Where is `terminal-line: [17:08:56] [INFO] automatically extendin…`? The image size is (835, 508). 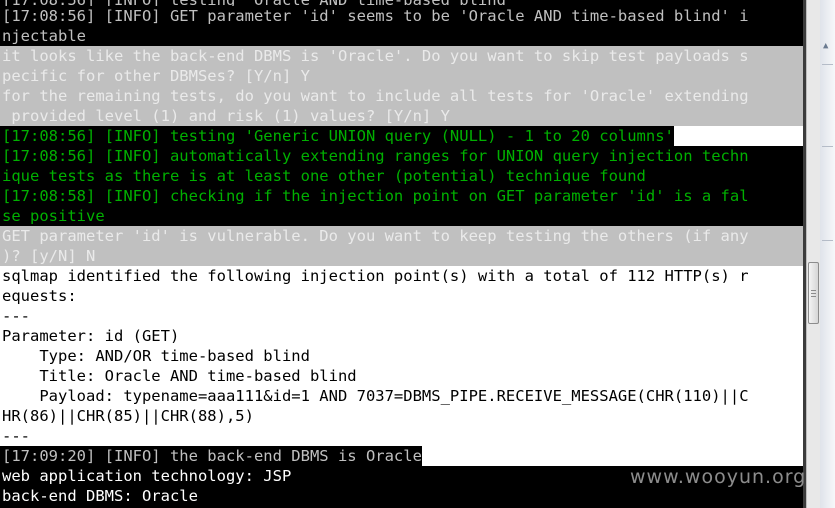 terminal-line: [17:08:56] [INFO] automatically extendin… is located at coordinates (401, 156).